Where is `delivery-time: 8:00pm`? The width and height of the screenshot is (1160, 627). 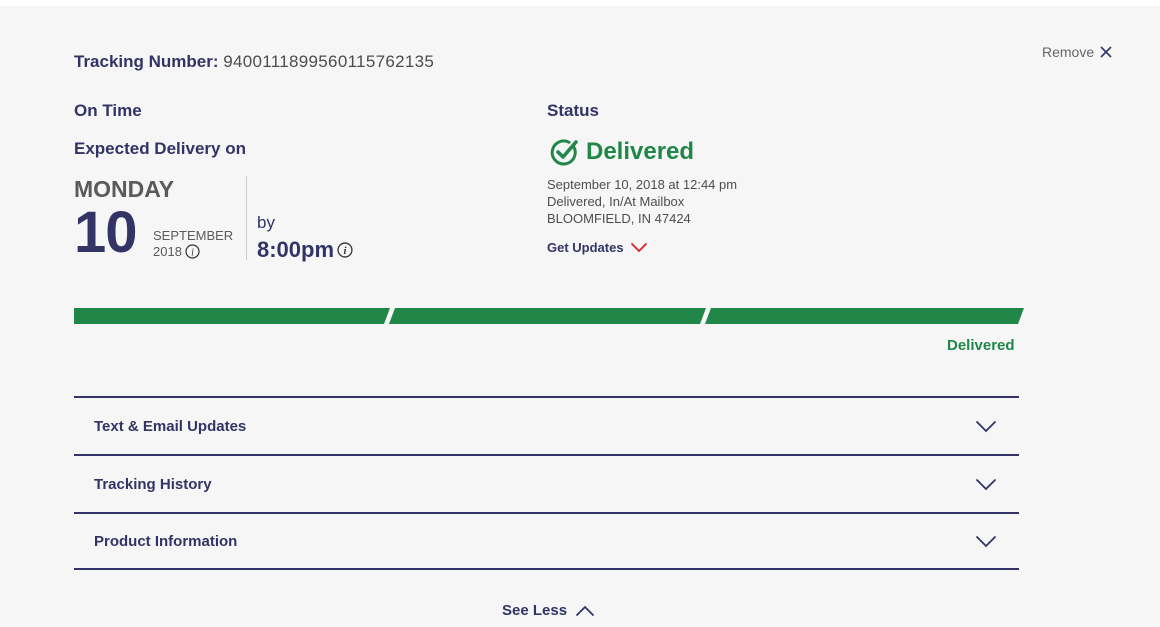 delivery-time: 8:00pm is located at coordinates (296, 249).